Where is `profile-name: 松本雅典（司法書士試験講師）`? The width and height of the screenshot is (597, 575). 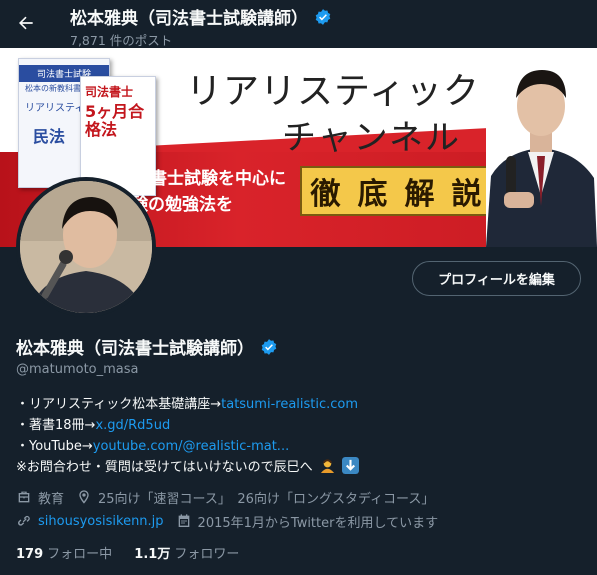 profile-name: 松本雅典（司法書士試験講師） is located at coordinates (147, 346).